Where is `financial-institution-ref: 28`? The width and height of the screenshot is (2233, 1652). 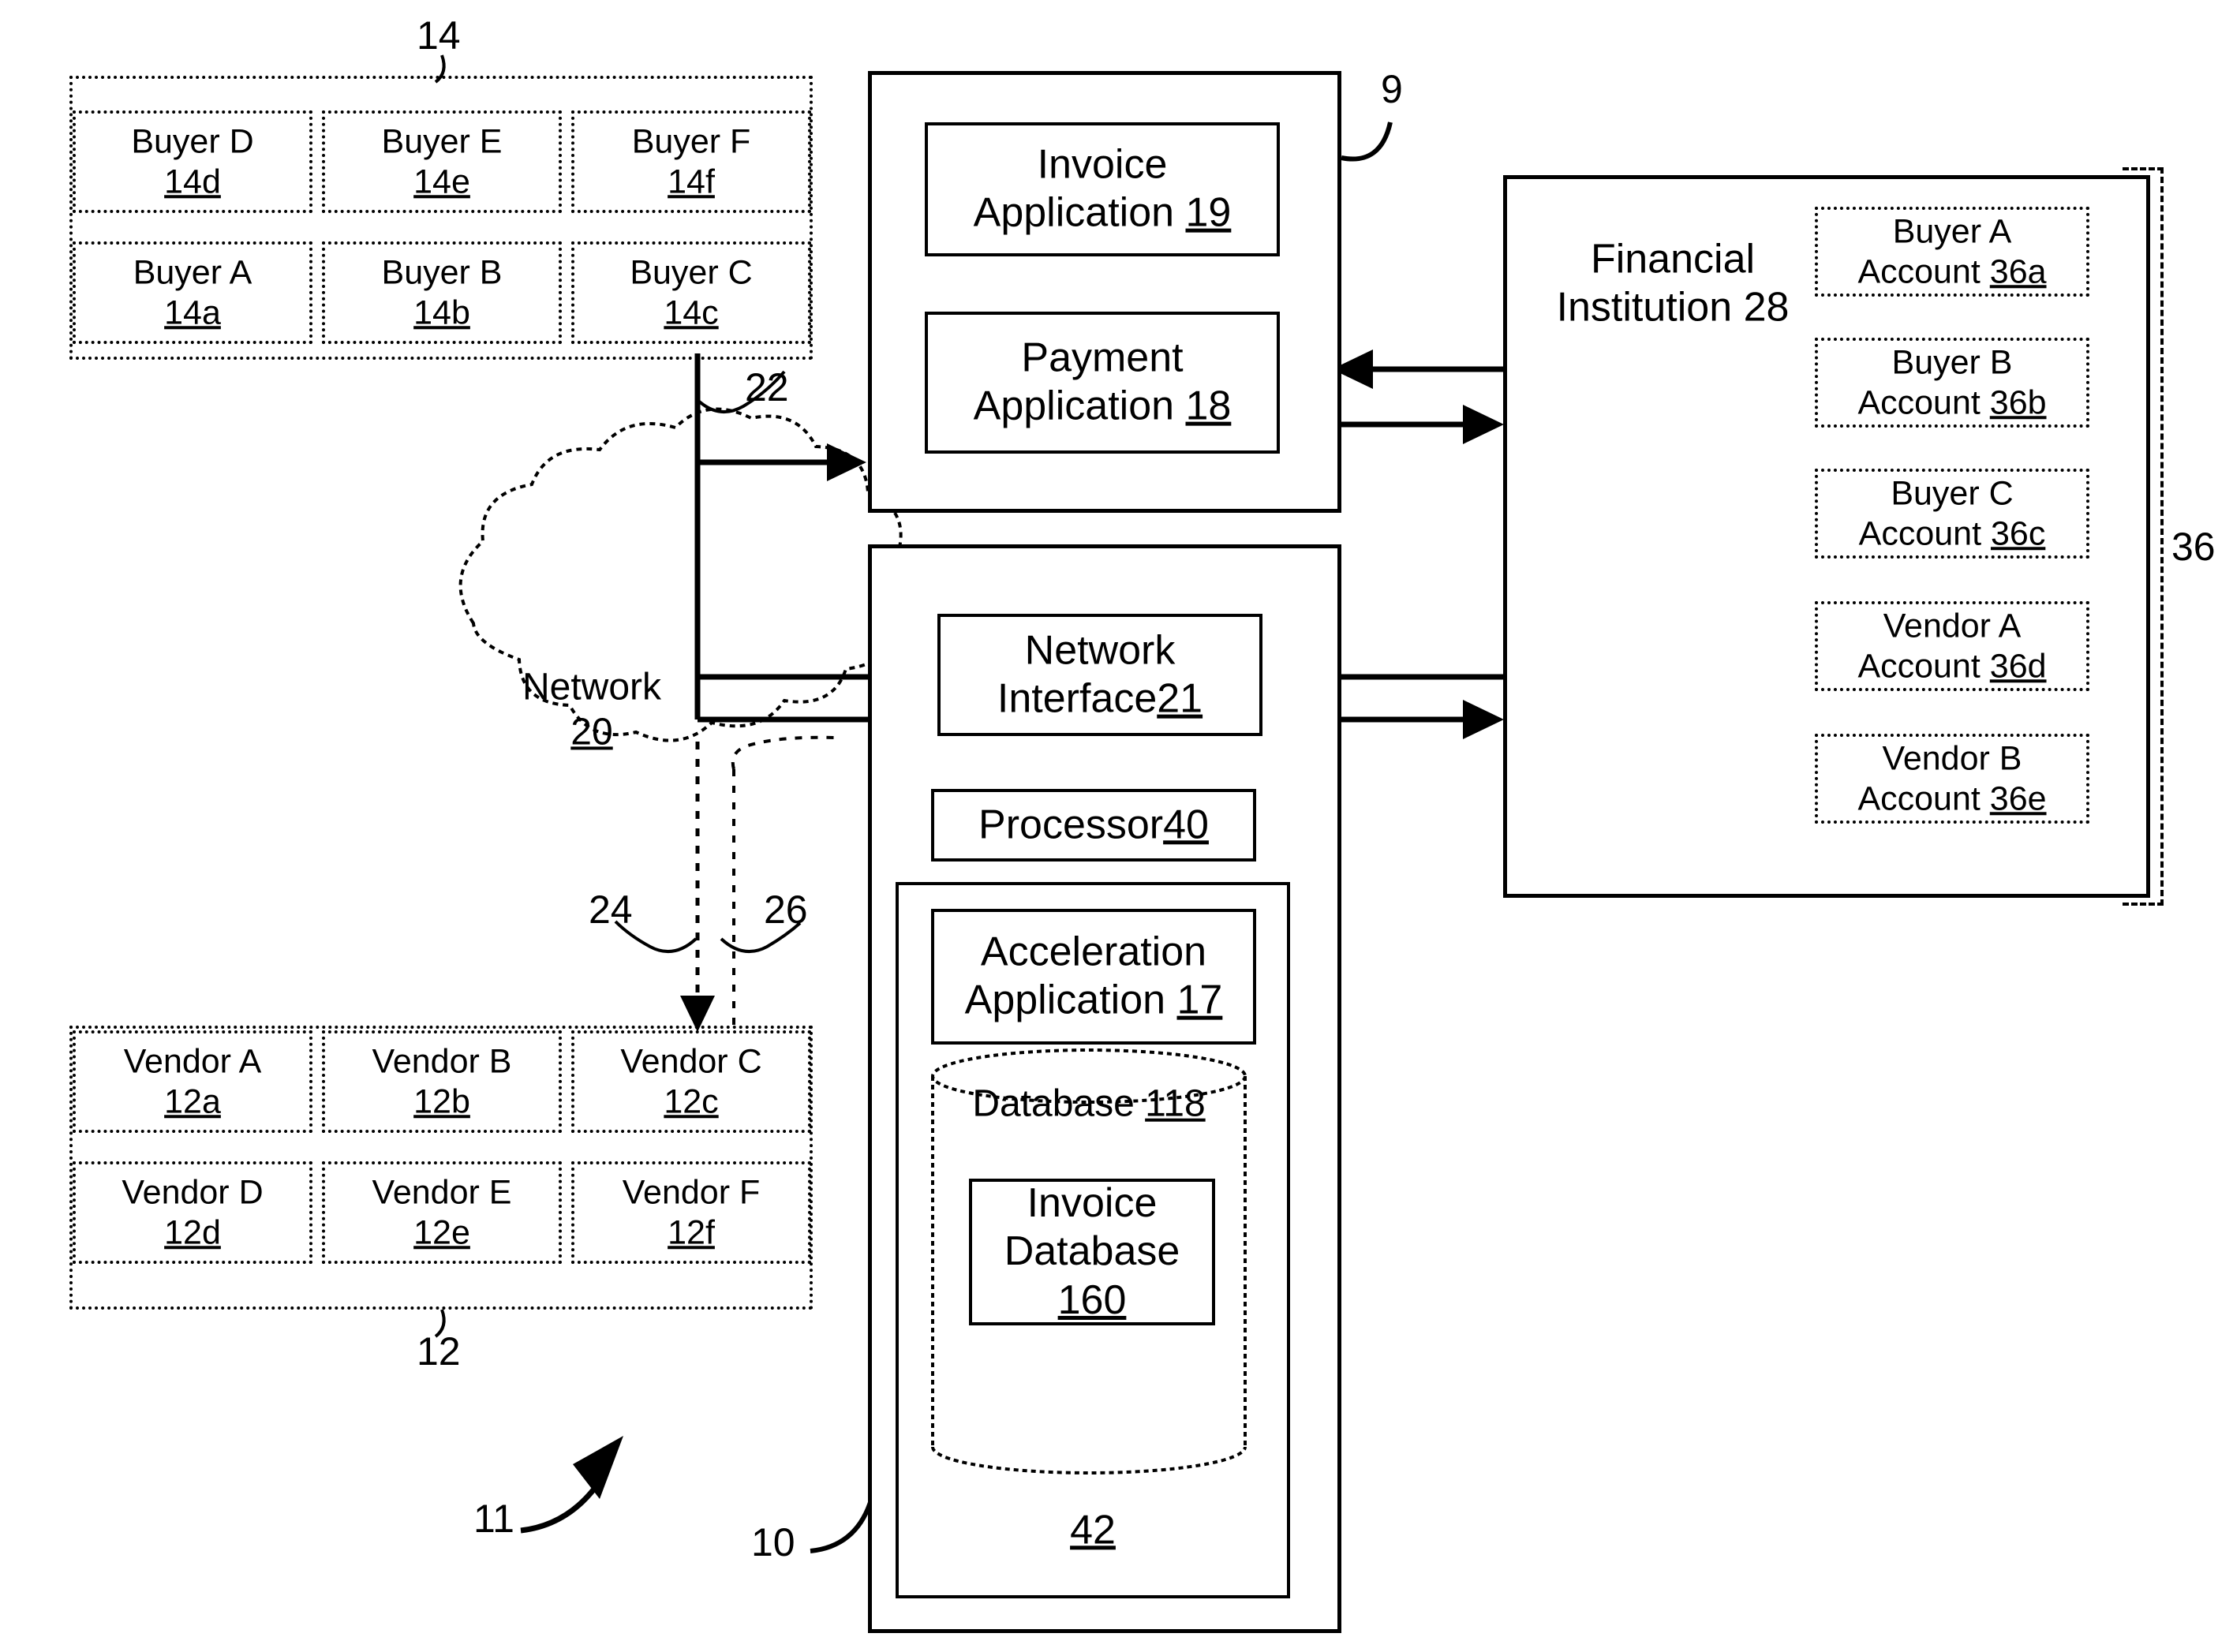
financial-institution-ref: 28 is located at coordinates (1766, 308).